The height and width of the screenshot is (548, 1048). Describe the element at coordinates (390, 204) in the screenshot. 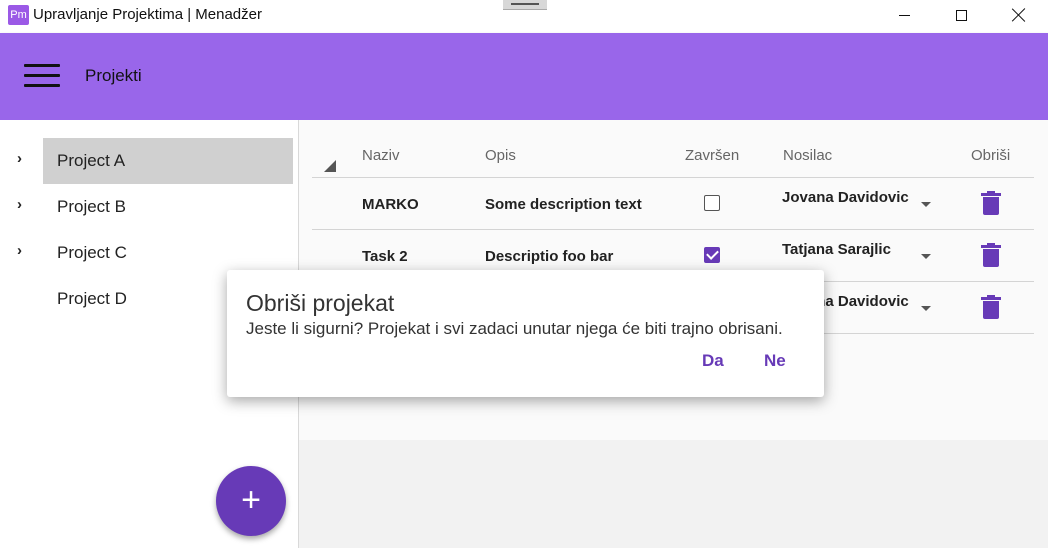

I see `task-name: MARKO` at that location.